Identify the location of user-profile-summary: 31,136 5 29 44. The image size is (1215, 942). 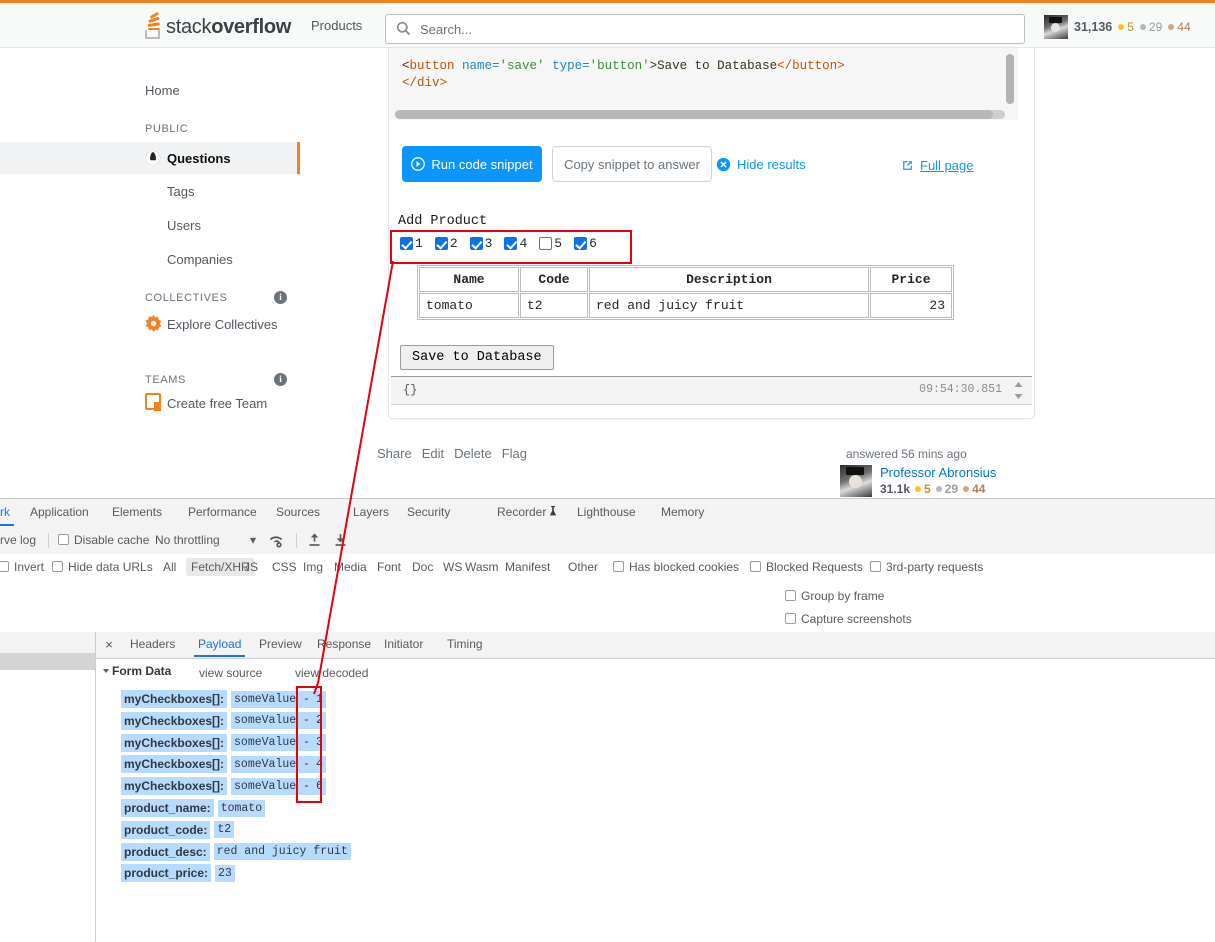
(1117, 27).